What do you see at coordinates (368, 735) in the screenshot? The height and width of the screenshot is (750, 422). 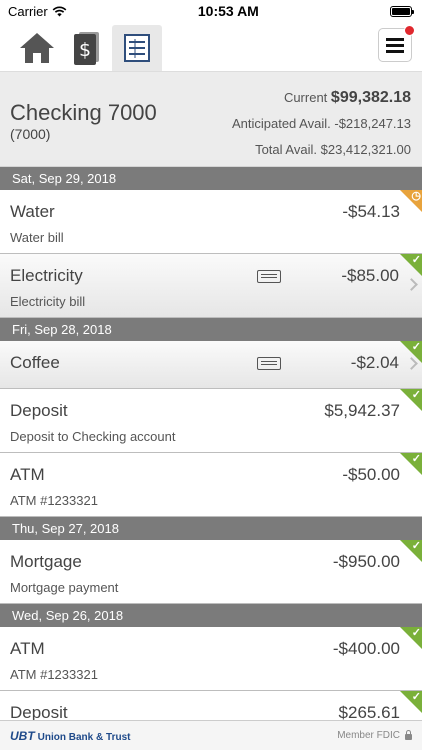 I see `fdic-label: Member FDIC` at bounding box center [368, 735].